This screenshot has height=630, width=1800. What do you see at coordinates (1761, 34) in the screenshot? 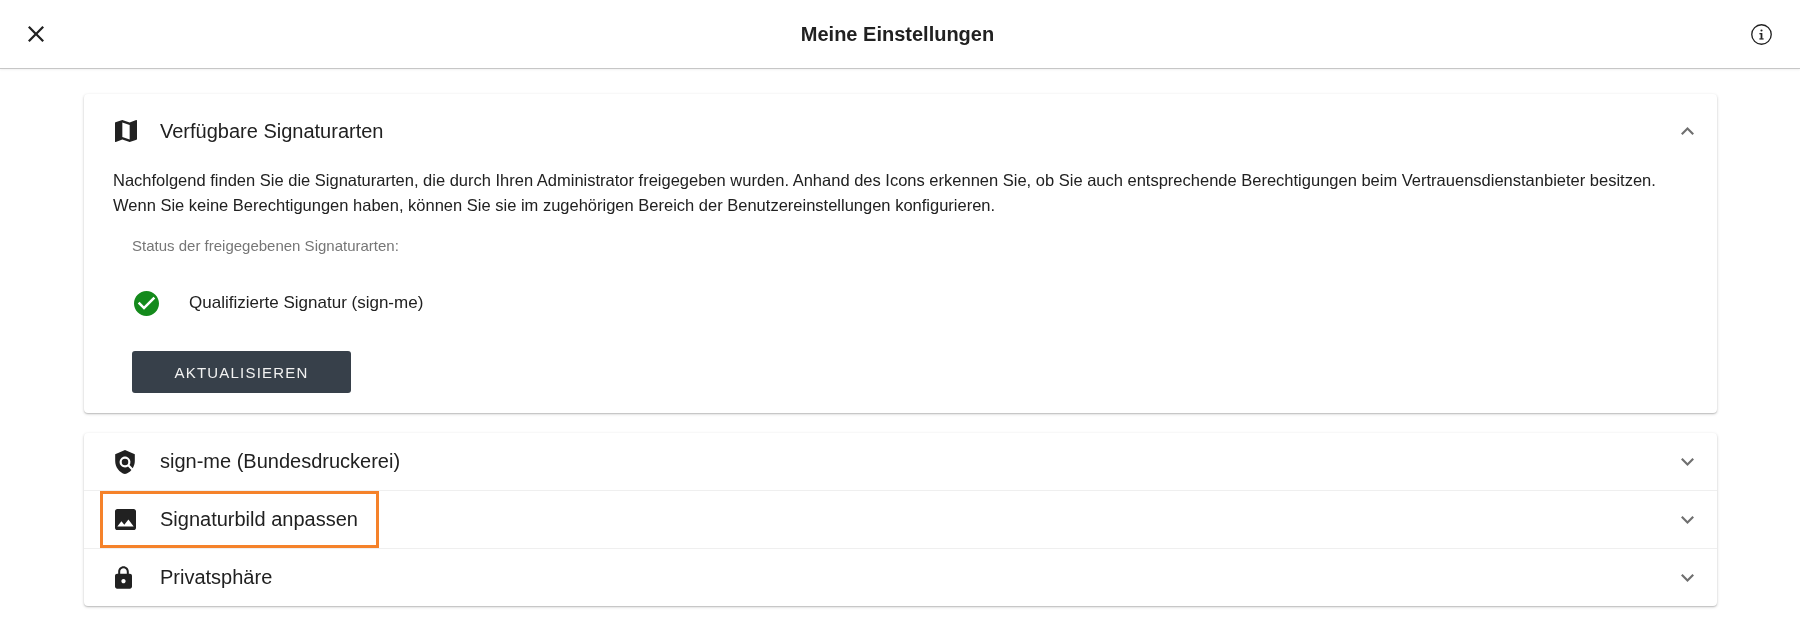
I see `info-icon` at bounding box center [1761, 34].